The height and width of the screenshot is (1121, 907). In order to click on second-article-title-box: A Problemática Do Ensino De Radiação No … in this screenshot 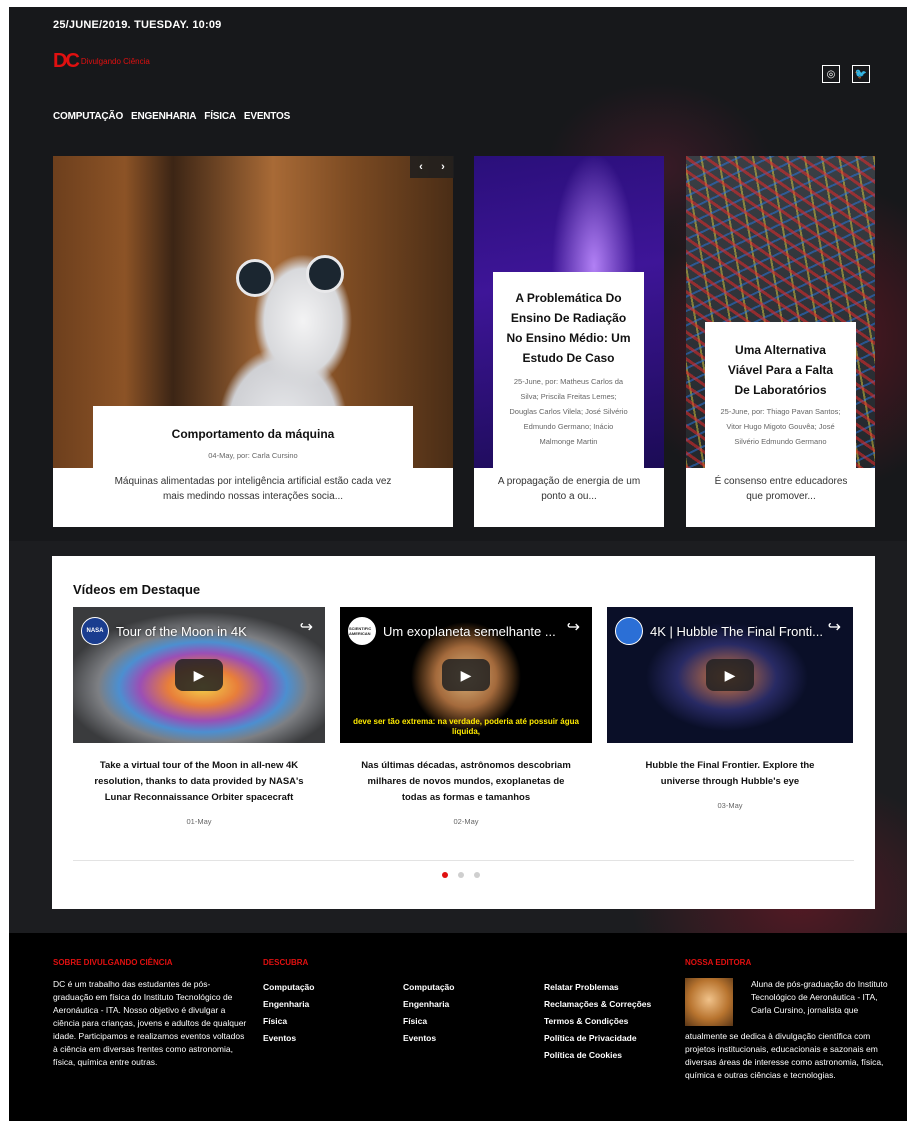, I will do `click(568, 370)`.